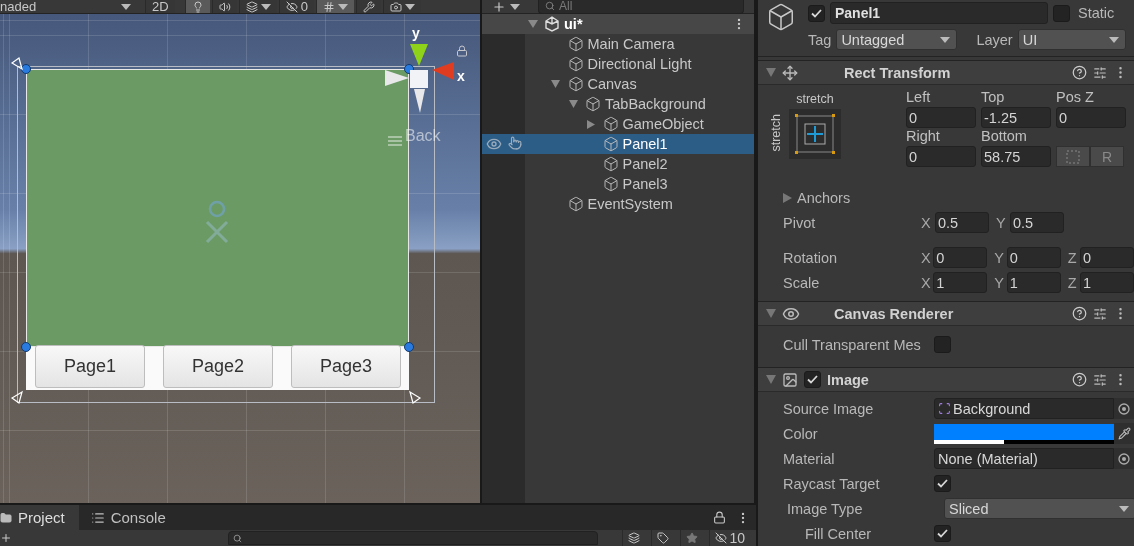 The height and width of the screenshot is (546, 1134). I want to click on page-tab-button: Page2, so click(218, 366).